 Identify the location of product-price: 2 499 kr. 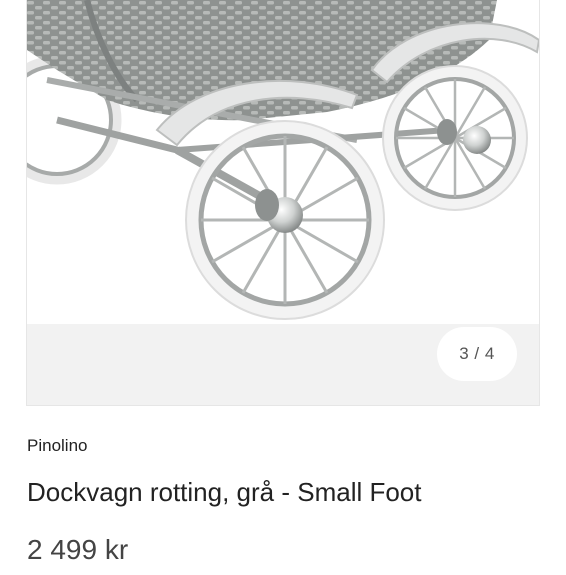
(78, 549).